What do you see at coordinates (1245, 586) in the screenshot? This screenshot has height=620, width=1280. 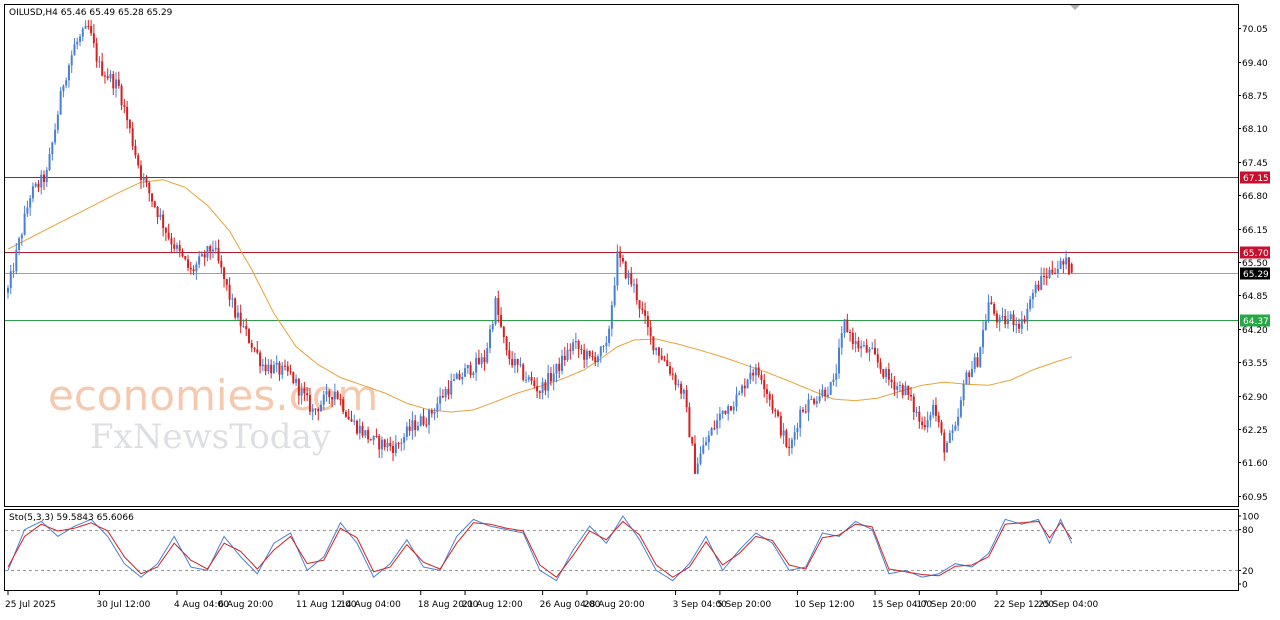 I see `stochastic-tick-label: 0` at bounding box center [1245, 586].